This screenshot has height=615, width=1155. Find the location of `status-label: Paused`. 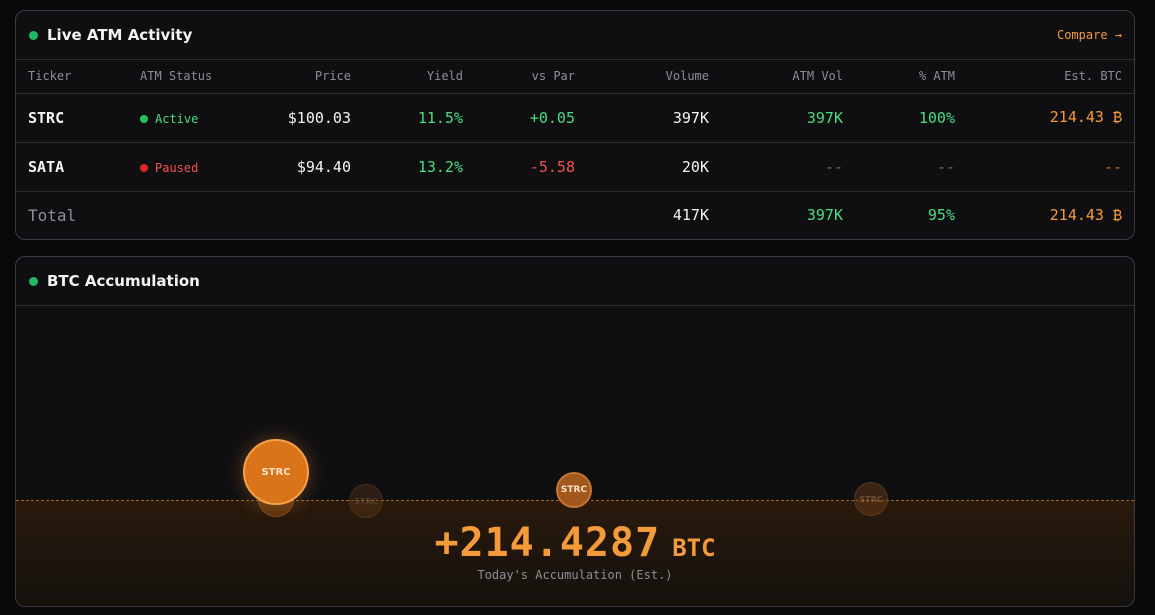

status-label: Paused is located at coordinates (177, 167).